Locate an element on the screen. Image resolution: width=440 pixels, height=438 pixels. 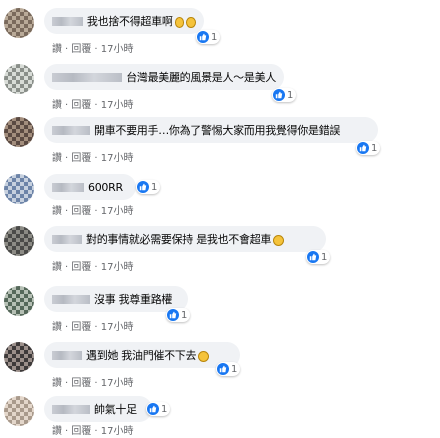
comment-bubble: 我也捨不得超車啊 is located at coordinates (124, 21).